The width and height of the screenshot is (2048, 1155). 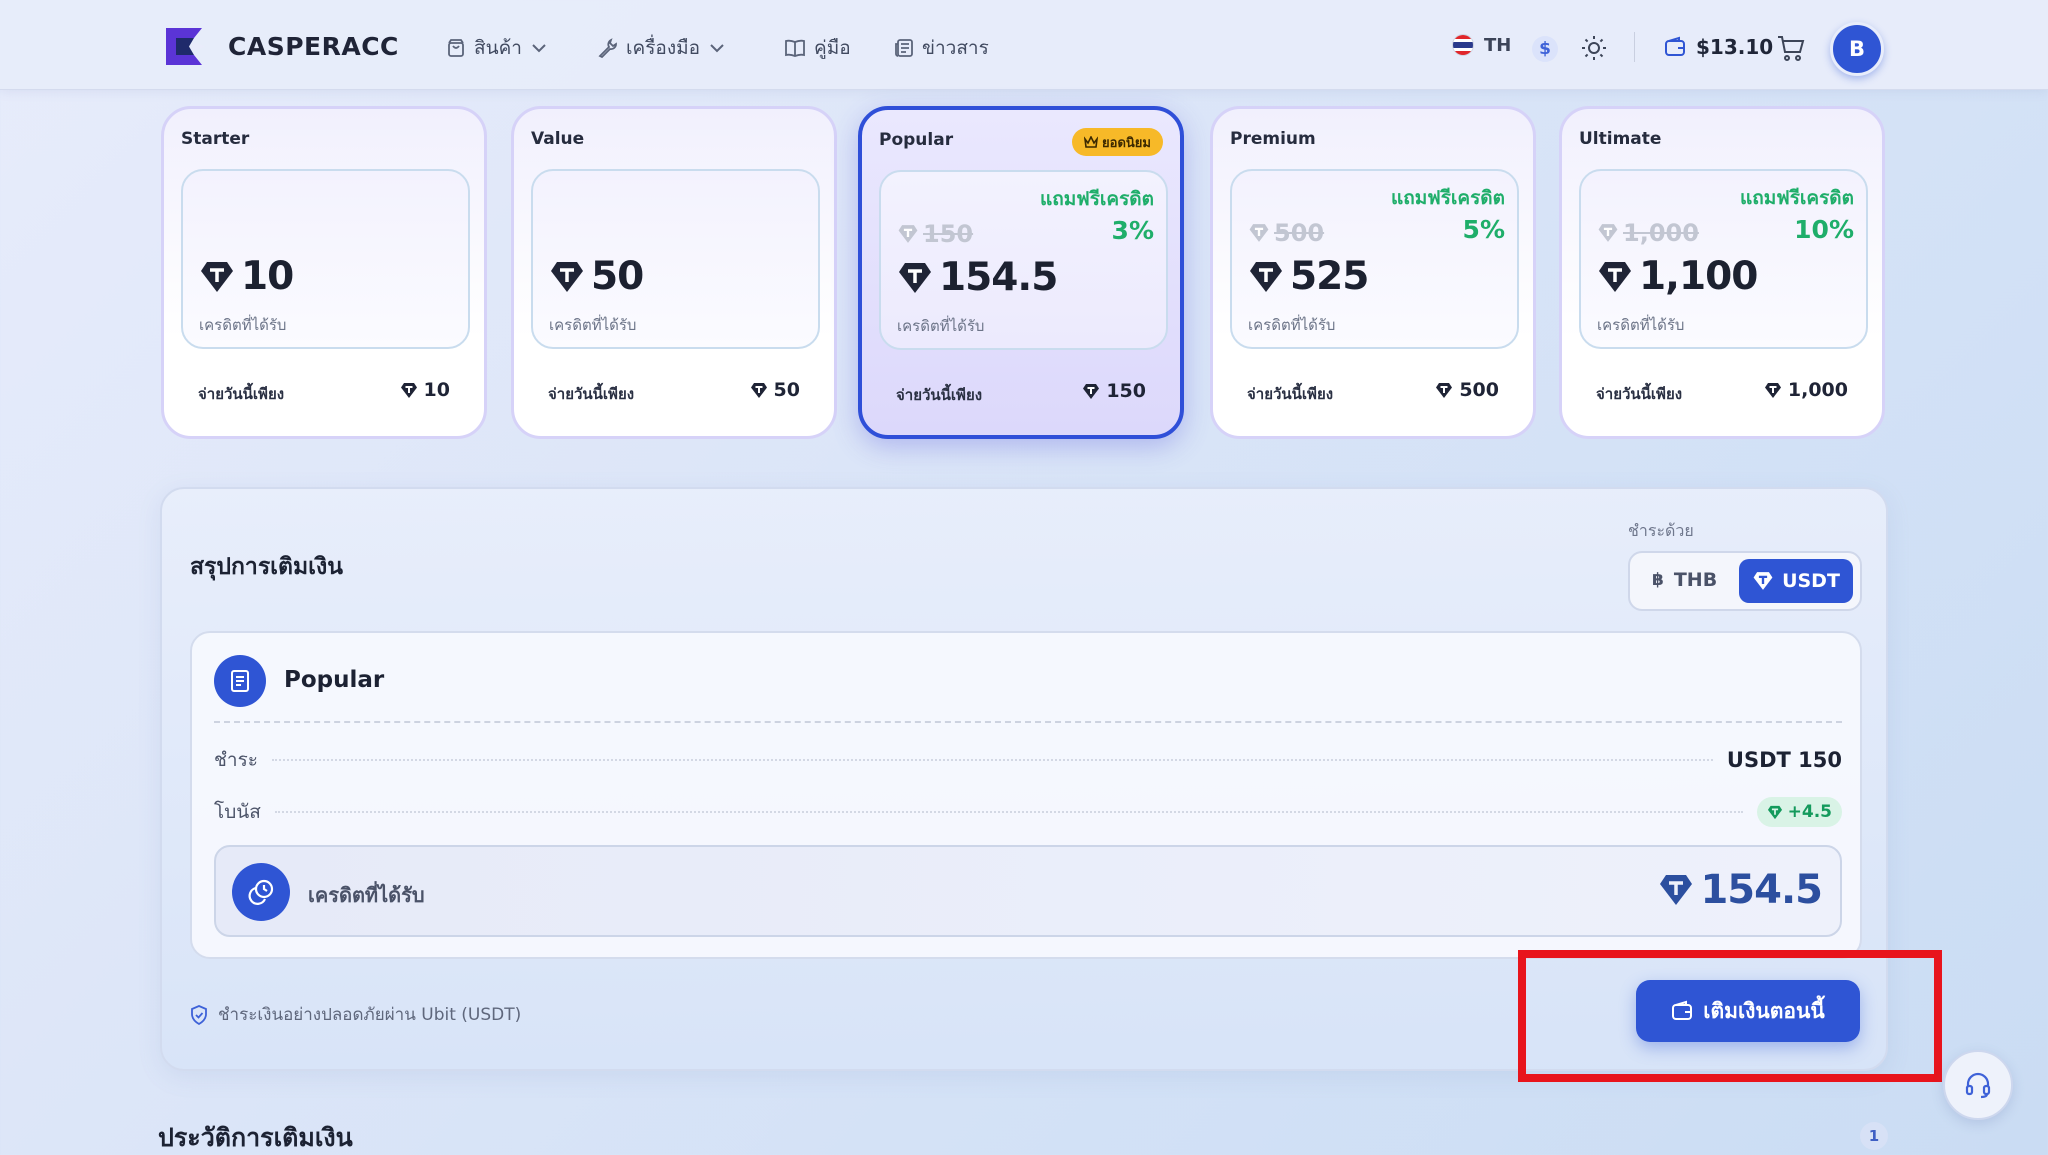 I want to click on pay-row-value: USDT 150, so click(x=1784, y=760).